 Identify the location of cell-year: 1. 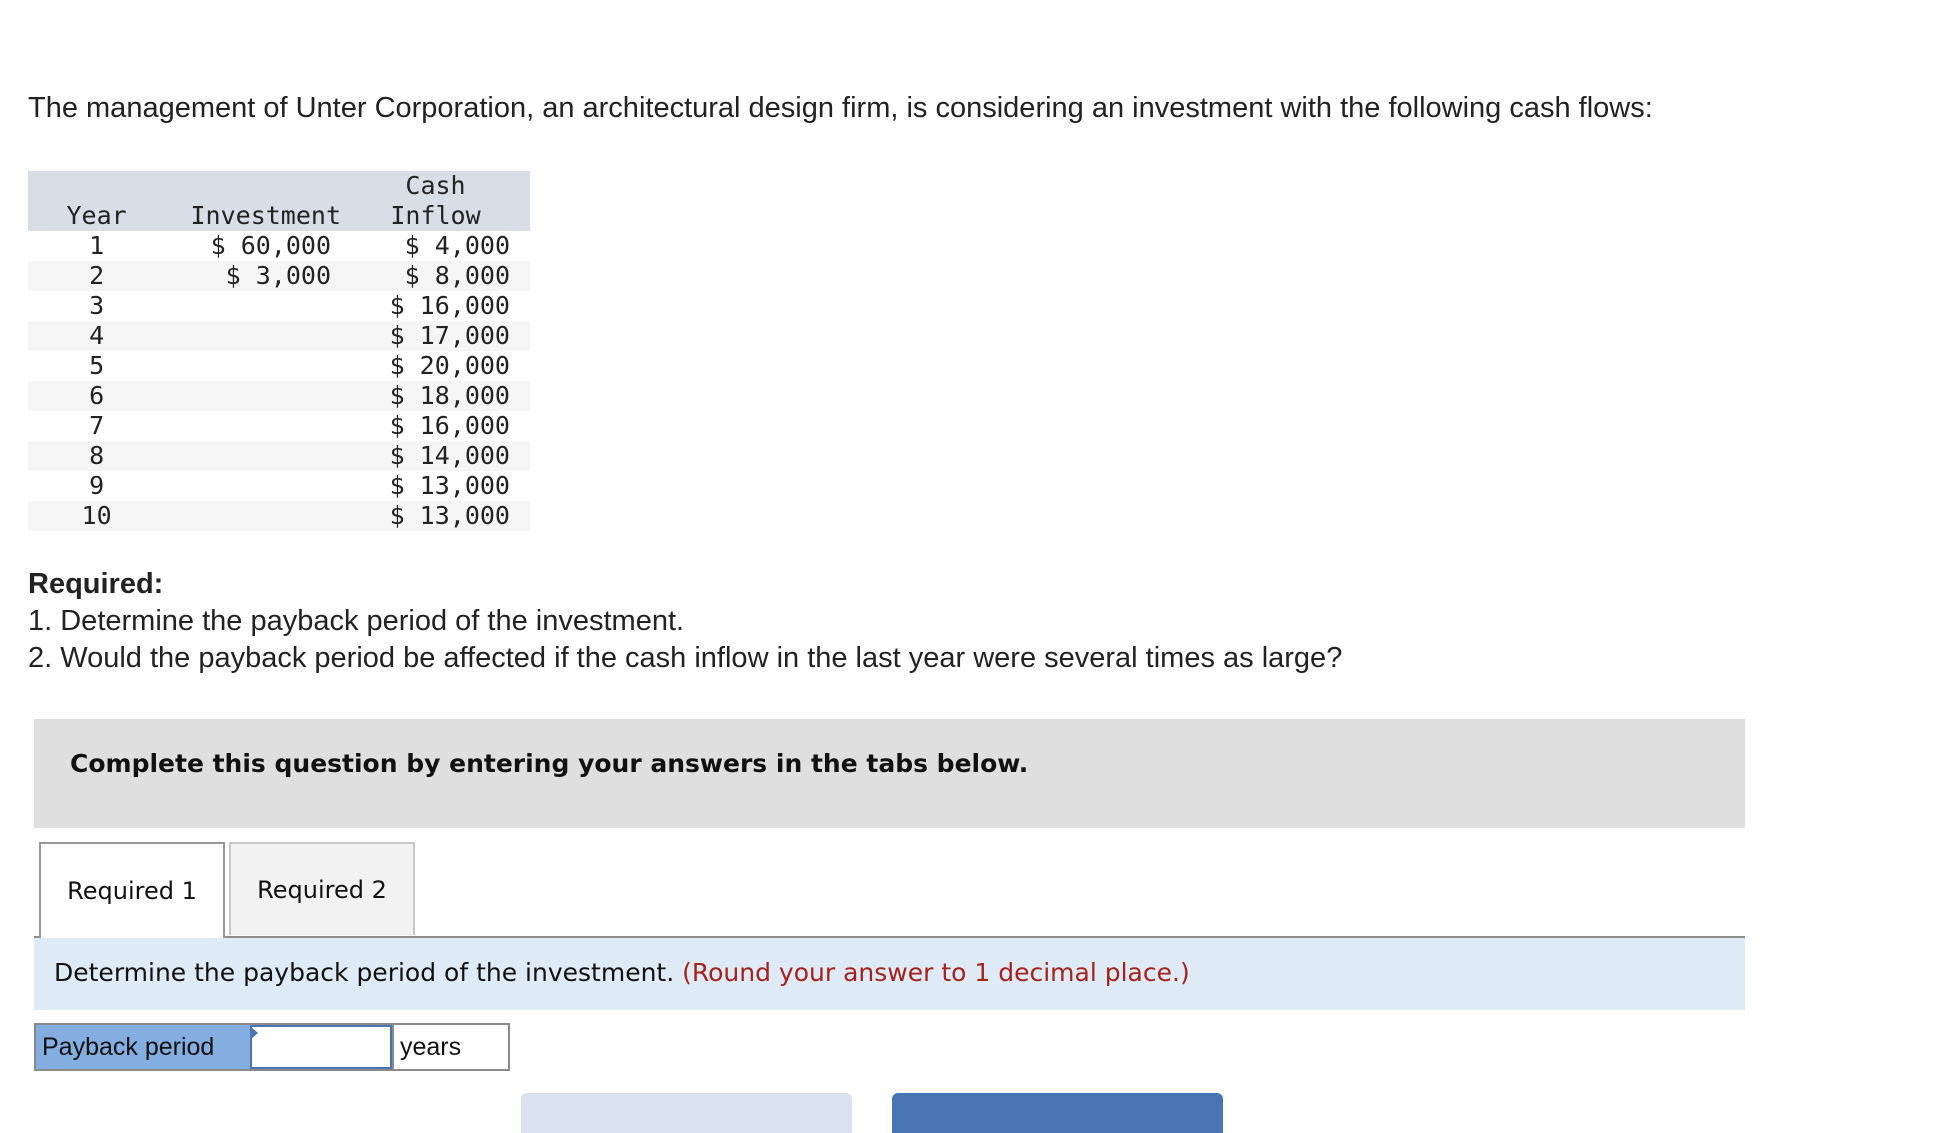
(97, 245).